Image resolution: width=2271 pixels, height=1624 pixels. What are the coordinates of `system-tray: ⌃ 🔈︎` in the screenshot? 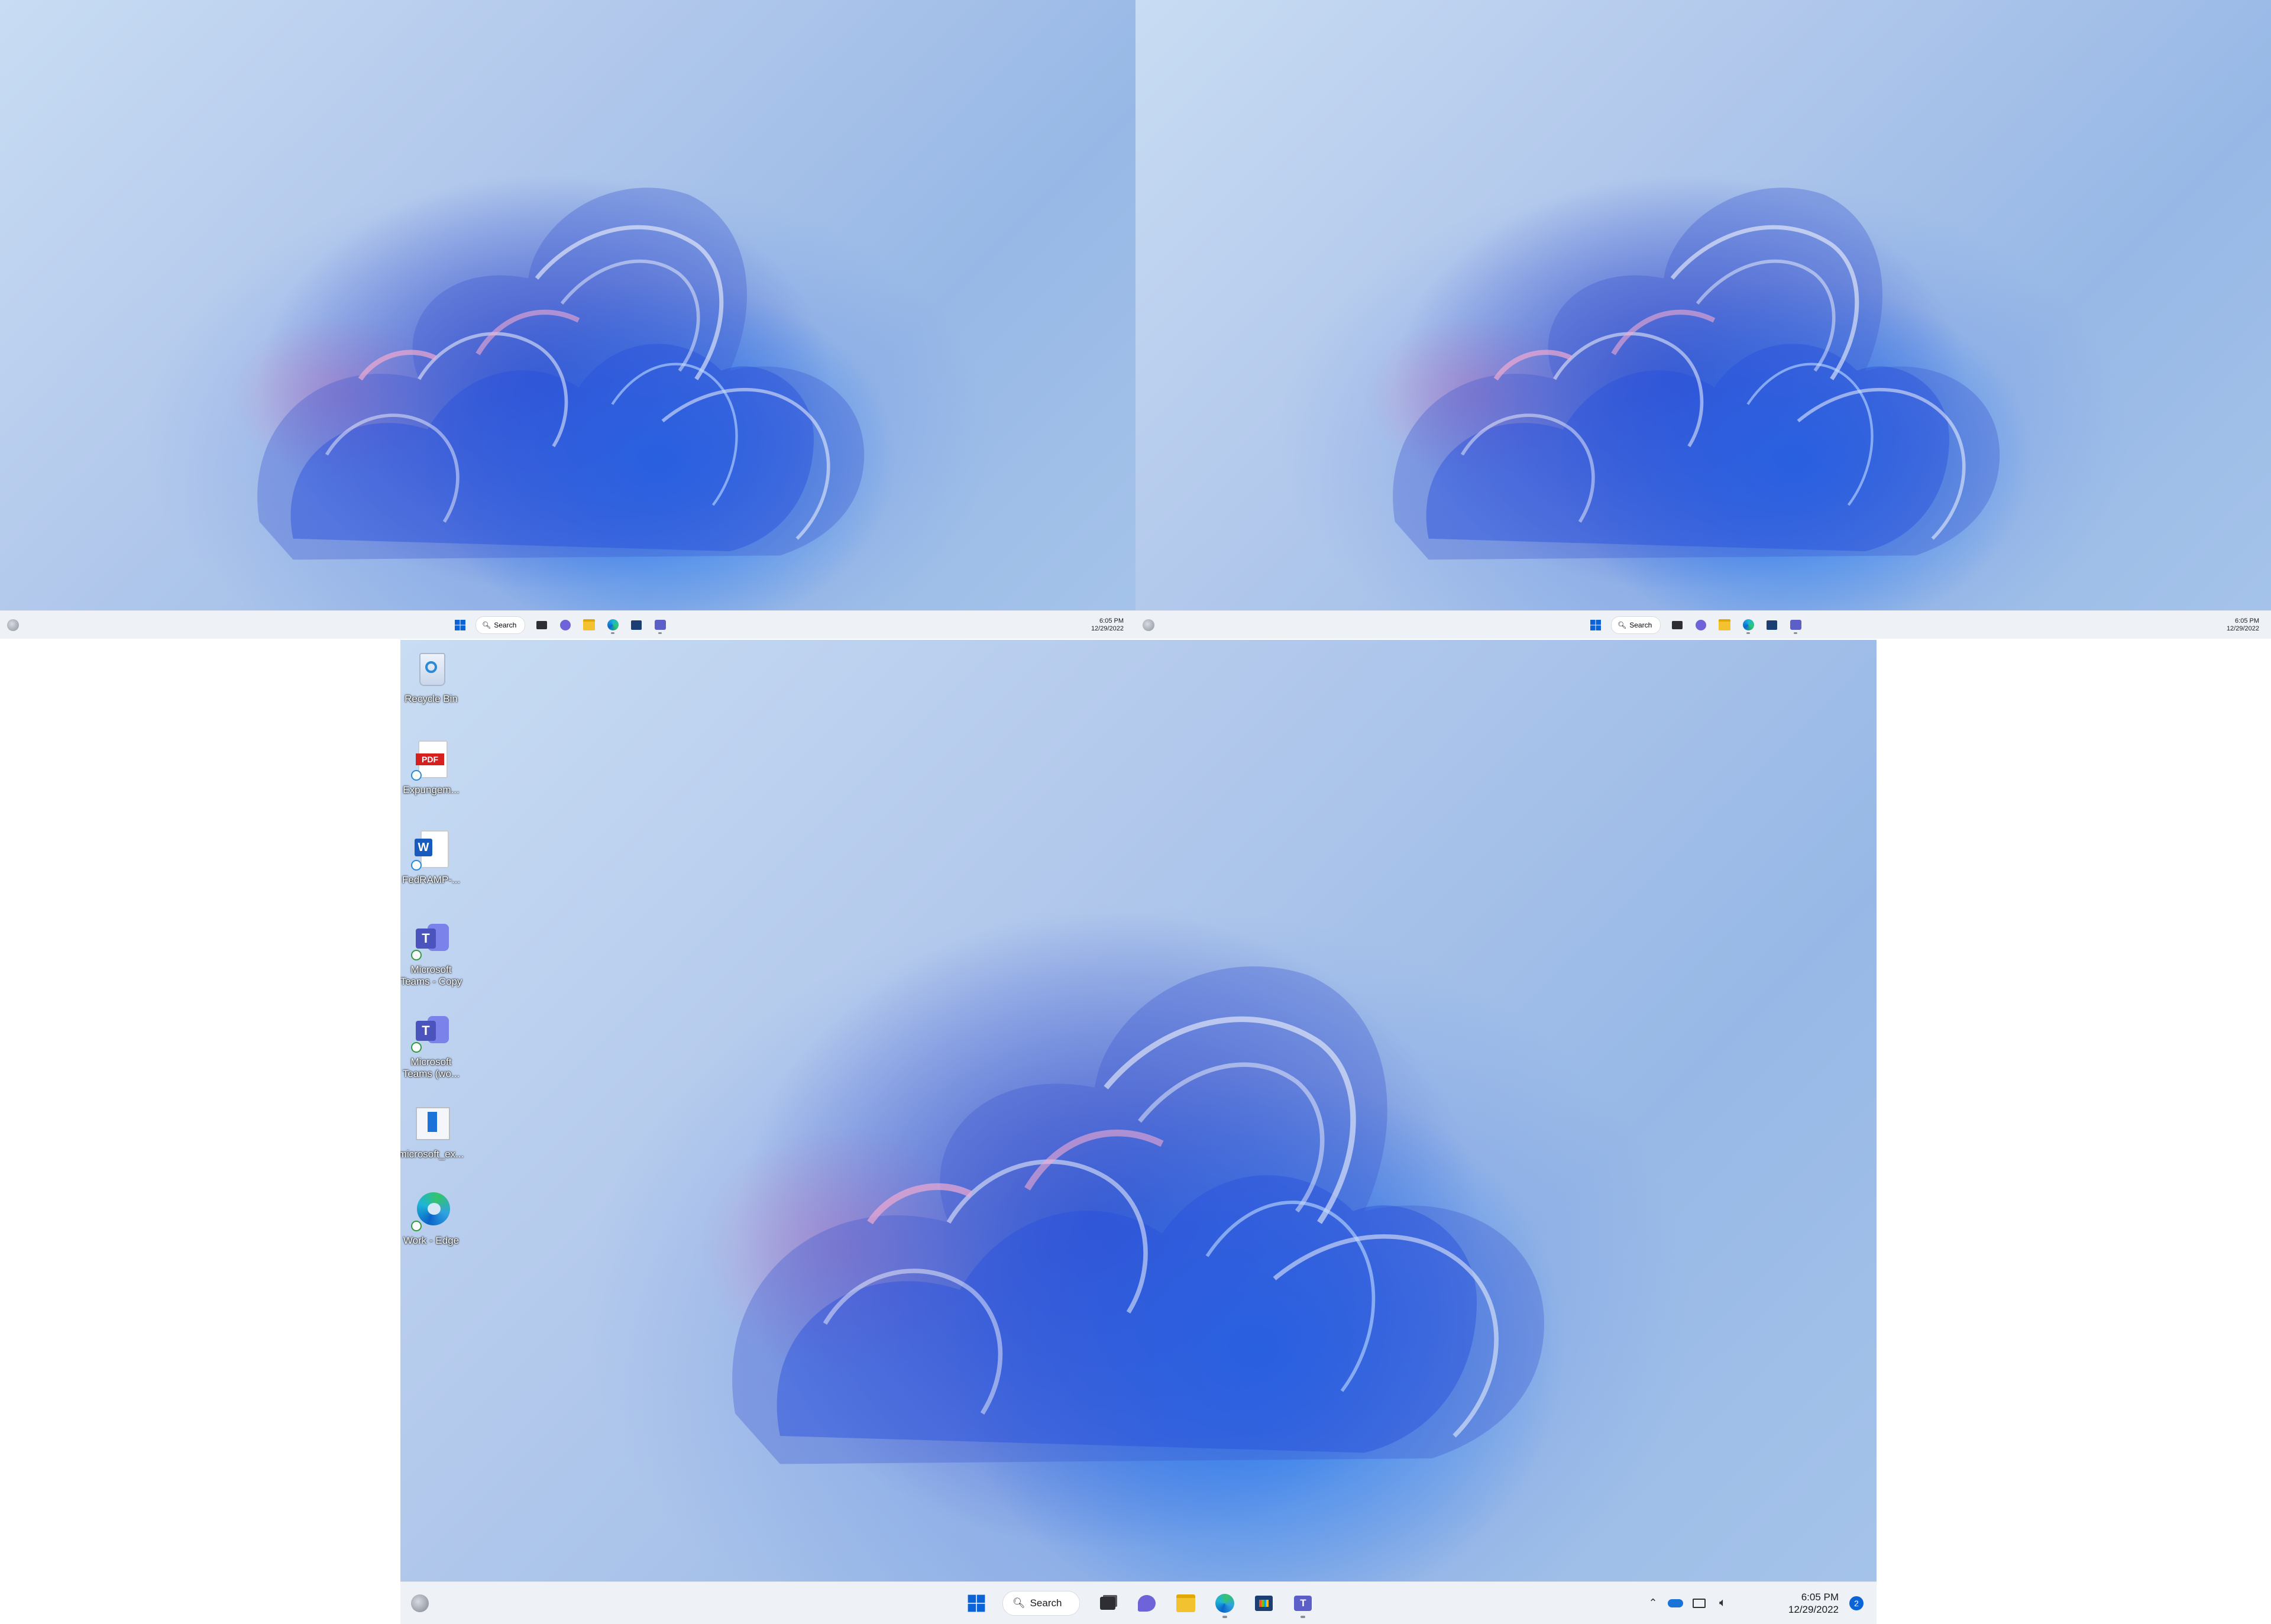 It's located at (1689, 1603).